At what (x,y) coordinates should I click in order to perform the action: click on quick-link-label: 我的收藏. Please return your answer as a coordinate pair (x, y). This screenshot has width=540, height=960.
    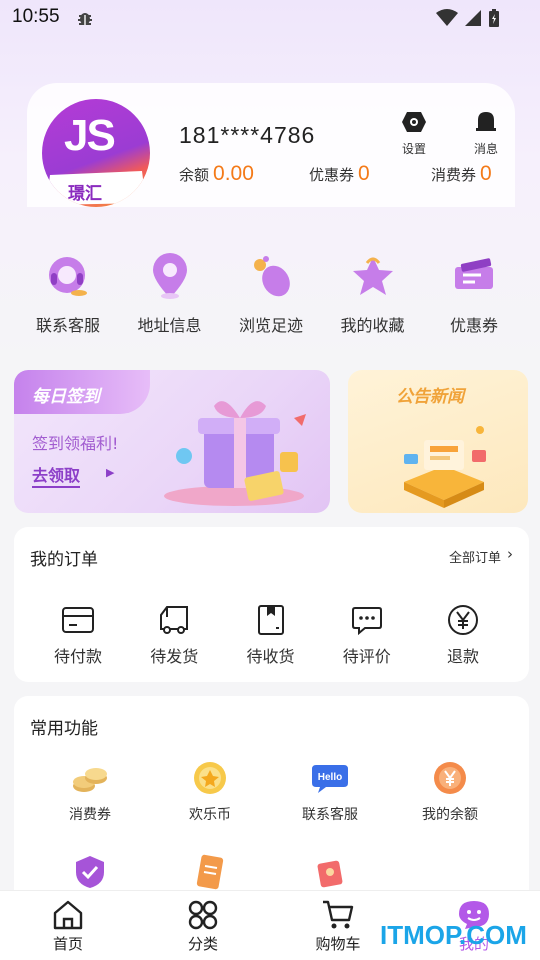
    Looking at the image, I should click on (372, 325).